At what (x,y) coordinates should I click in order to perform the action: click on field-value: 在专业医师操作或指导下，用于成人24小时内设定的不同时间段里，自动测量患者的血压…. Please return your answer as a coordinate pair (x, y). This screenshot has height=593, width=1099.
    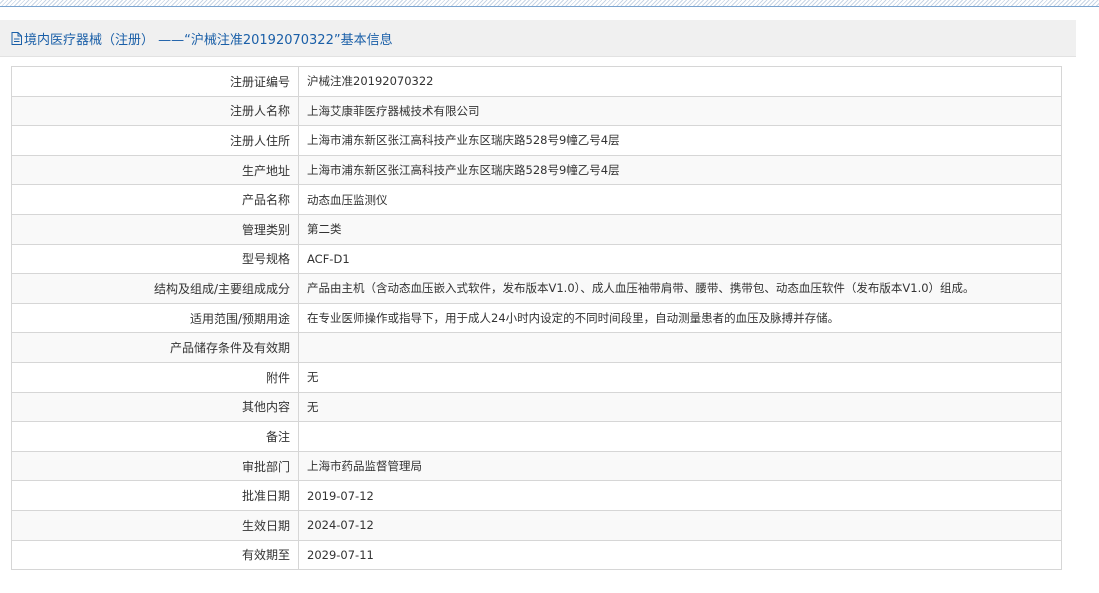
    Looking at the image, I should click on (680, 318).